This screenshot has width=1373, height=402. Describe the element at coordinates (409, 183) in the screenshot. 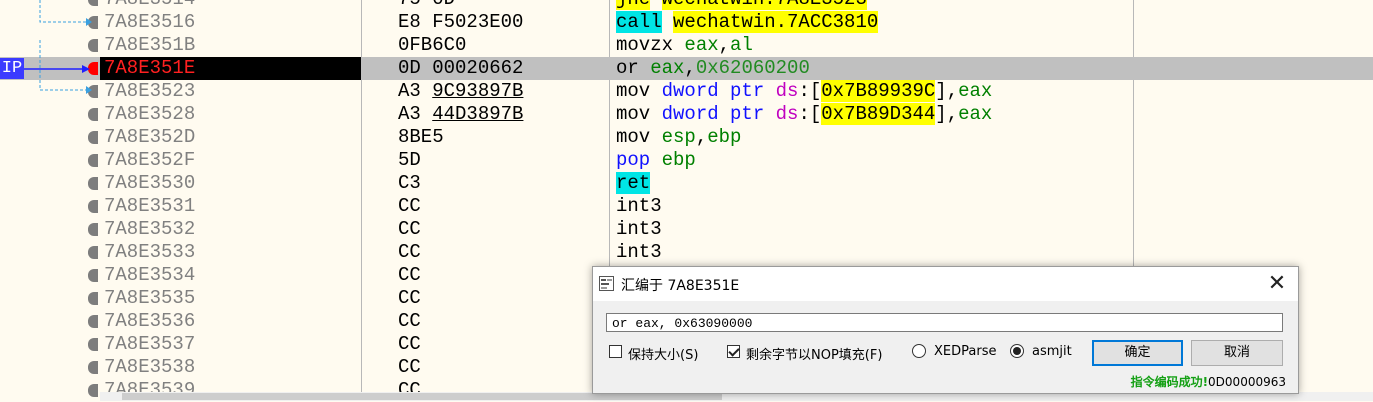

I see `row-bytes: C3` at that location.